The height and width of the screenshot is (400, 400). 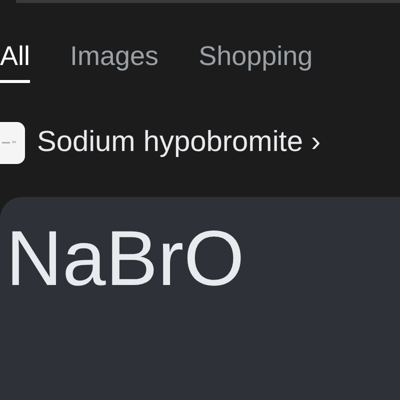 I want to click on formula-text: NaBrO, so click(x=126, y=258).